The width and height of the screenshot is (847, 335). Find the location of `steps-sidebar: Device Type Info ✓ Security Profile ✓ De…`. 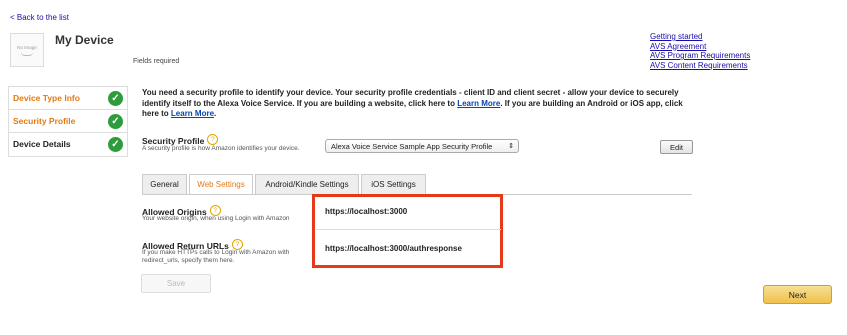

steps-sidebar: Device Type Info ✓ Security Profile ✓ De… is located at coordinates (68, 121).